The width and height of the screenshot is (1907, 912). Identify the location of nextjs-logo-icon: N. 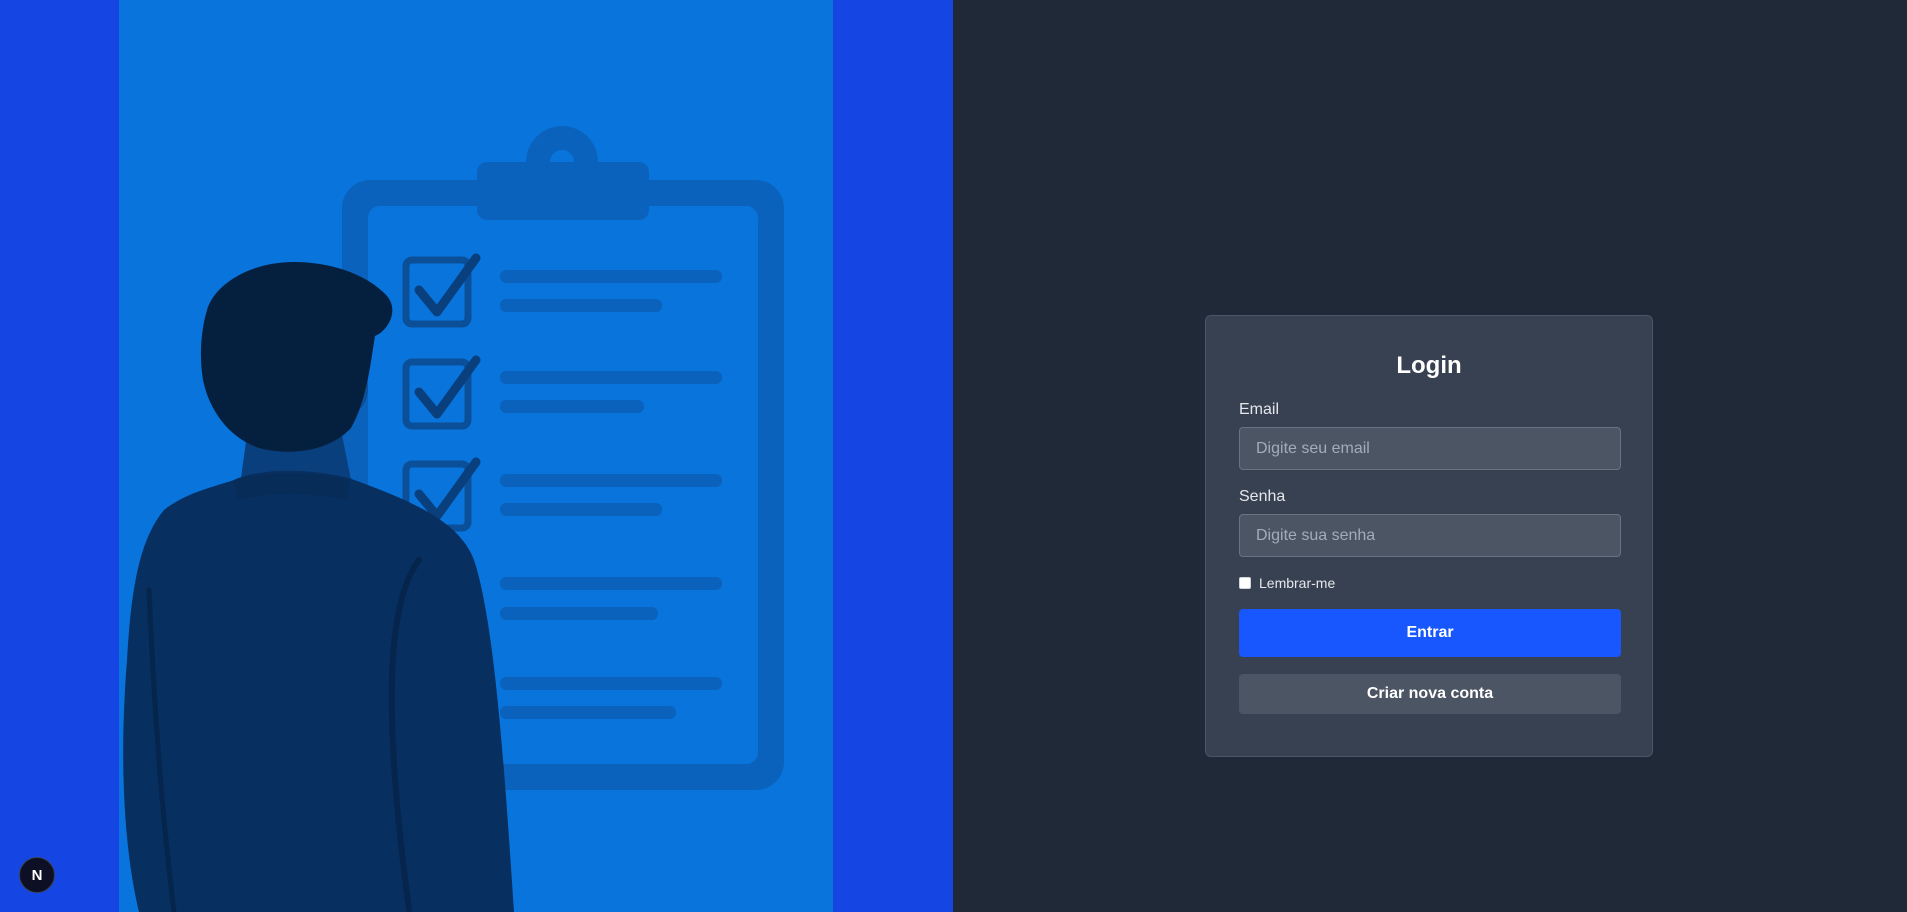
(37, 875).